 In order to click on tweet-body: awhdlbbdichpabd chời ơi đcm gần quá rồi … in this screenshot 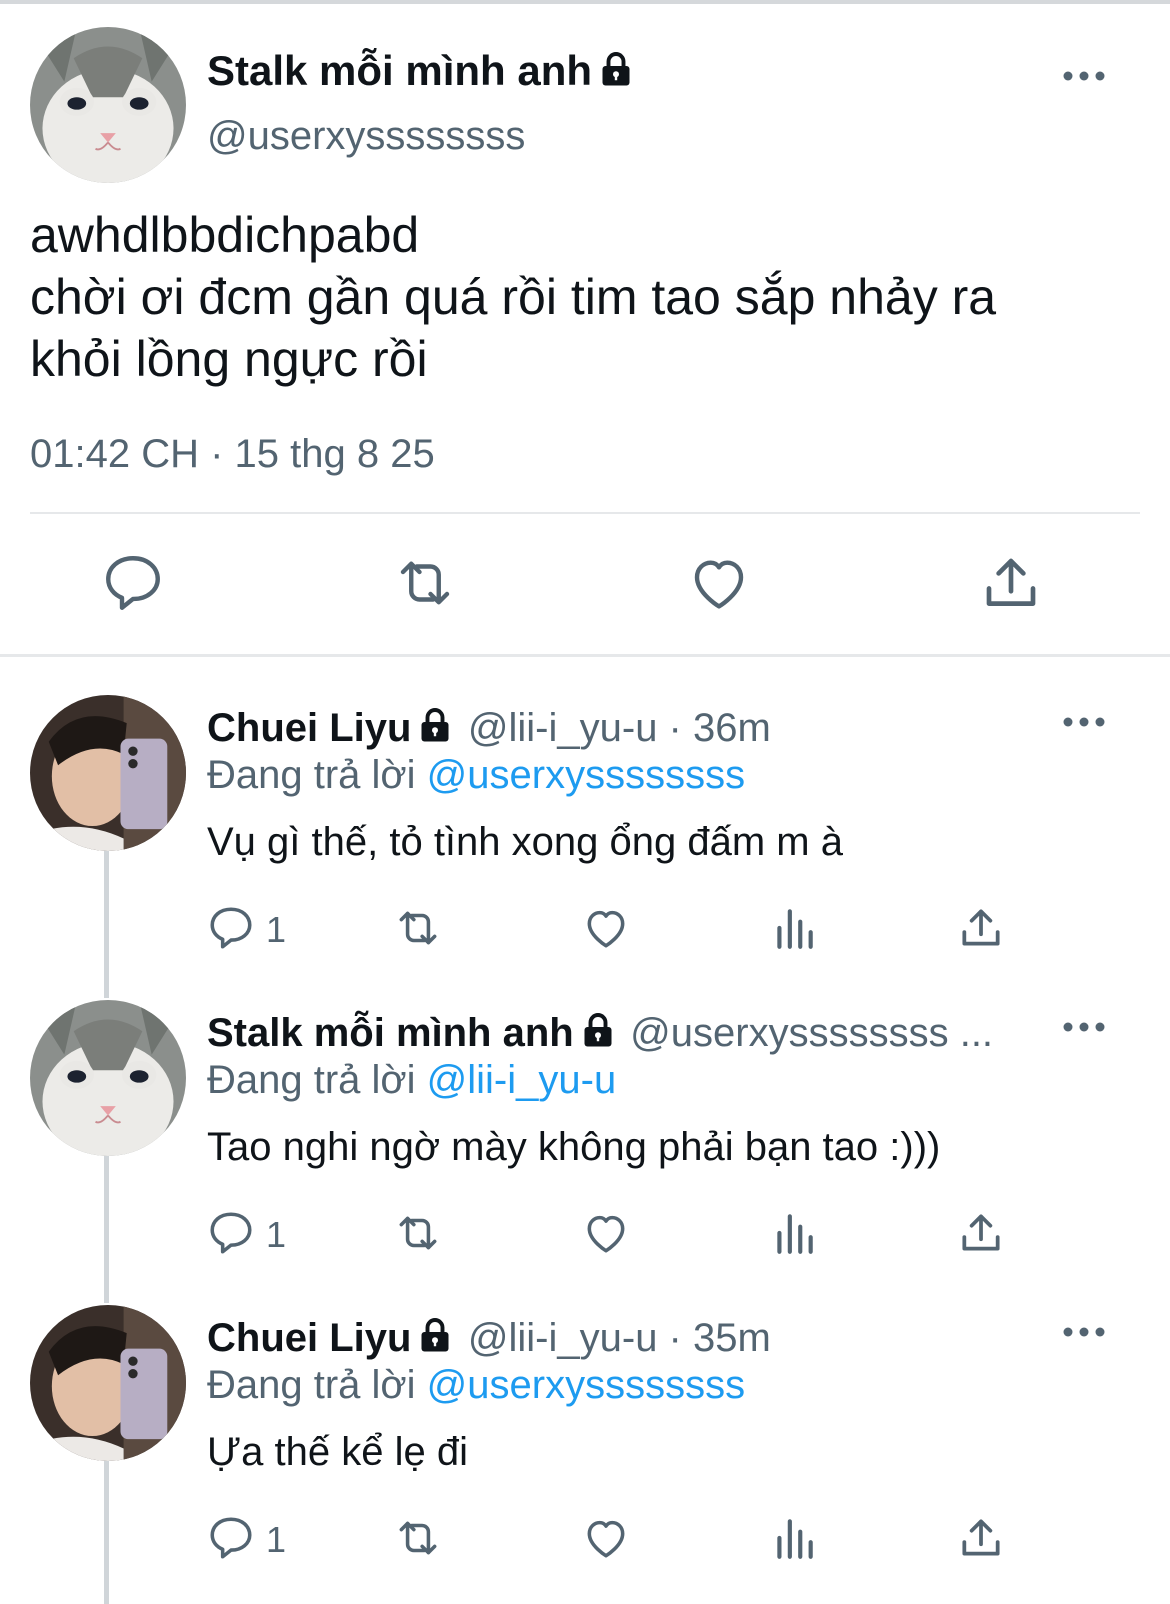, I will do `click(513, 297)`.